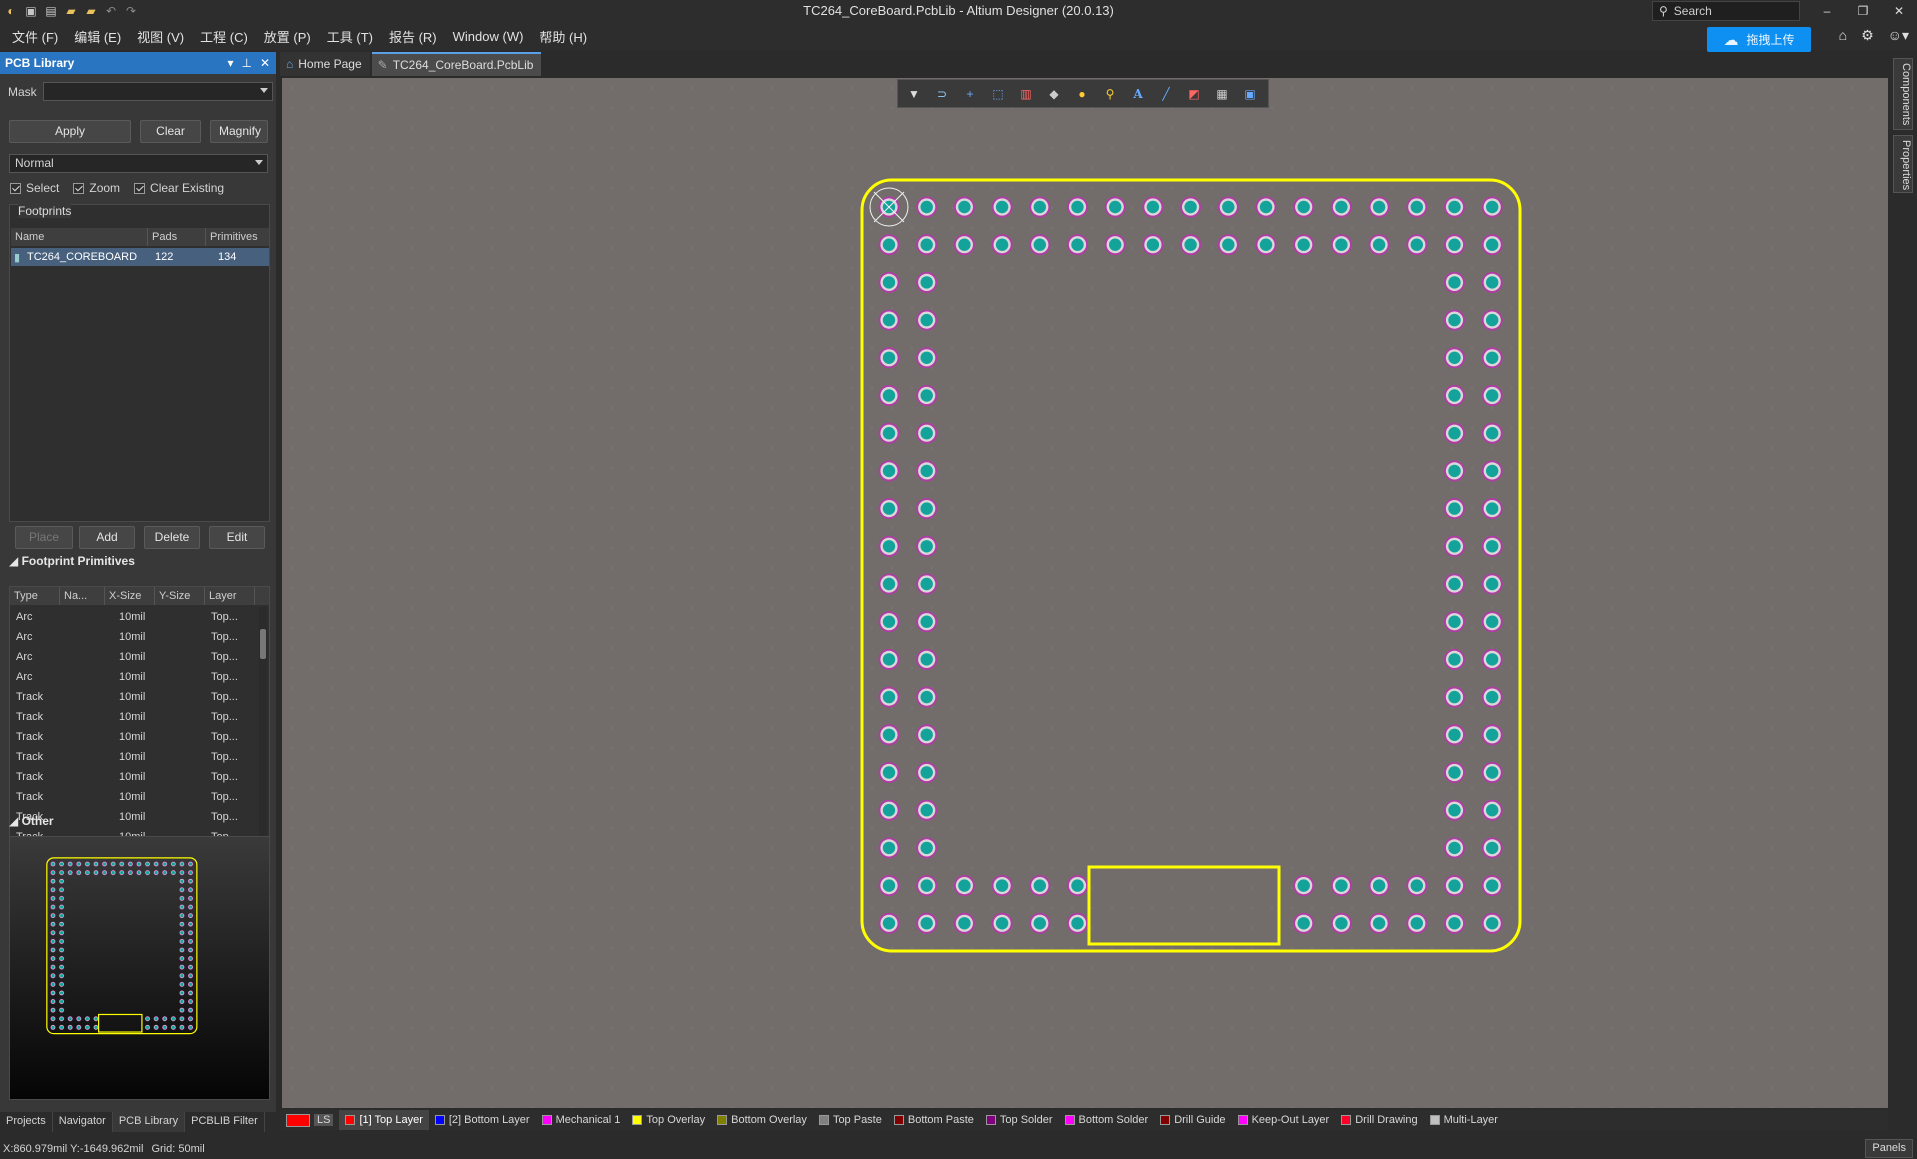  I want to click on layer-tab: [1] Top Layer, so click(384, 1120).